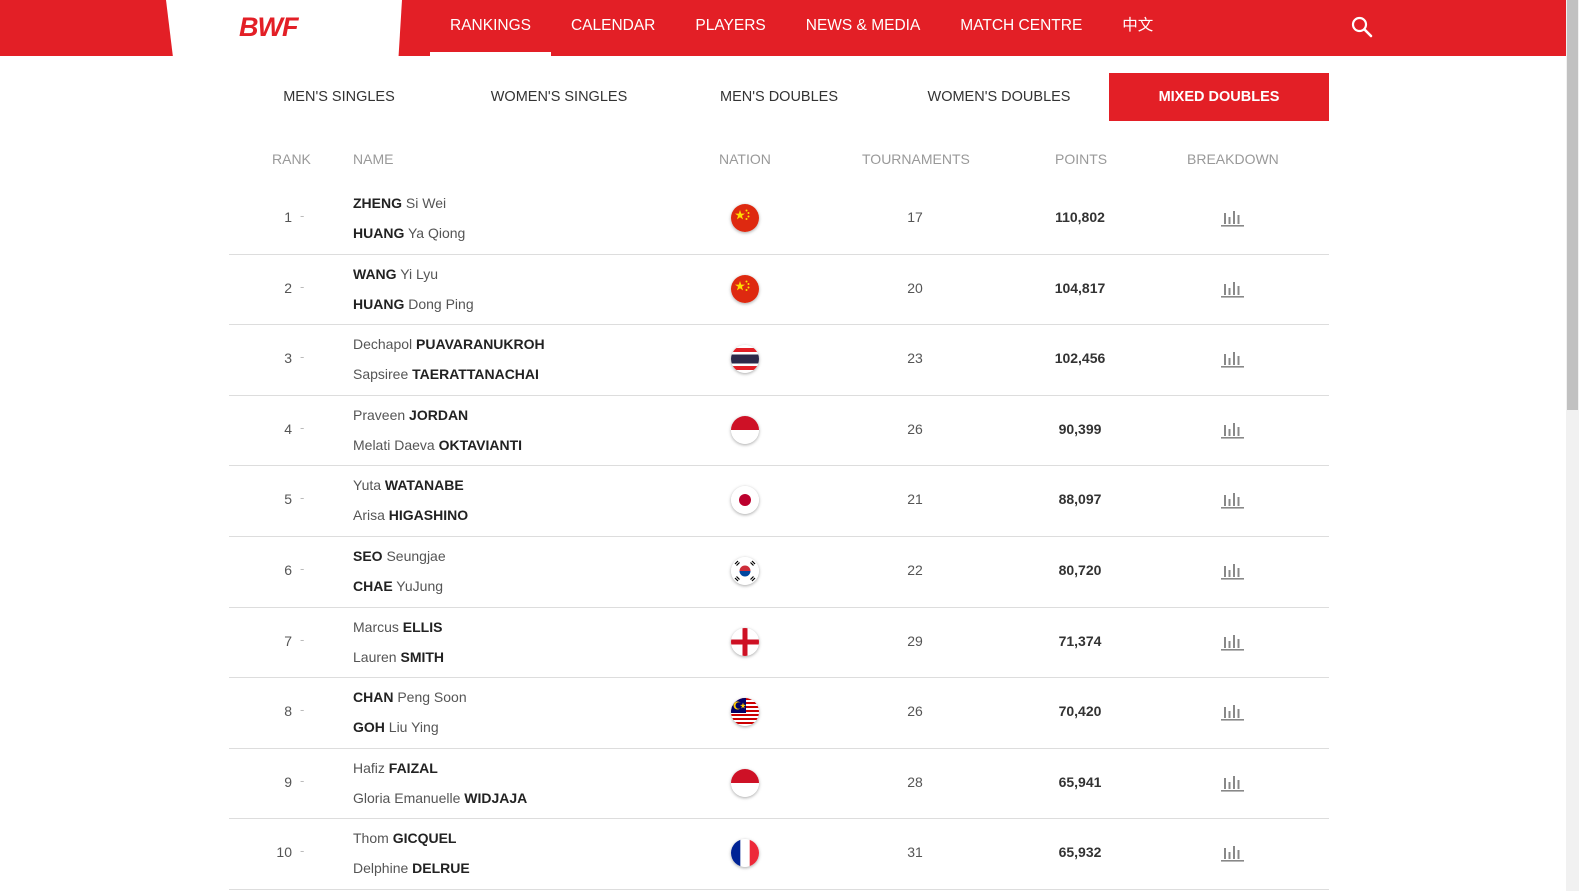 Image resolution: width=1579 pixels, height=891 pixels. I want to click on thailand-flag, so click(745, 359).